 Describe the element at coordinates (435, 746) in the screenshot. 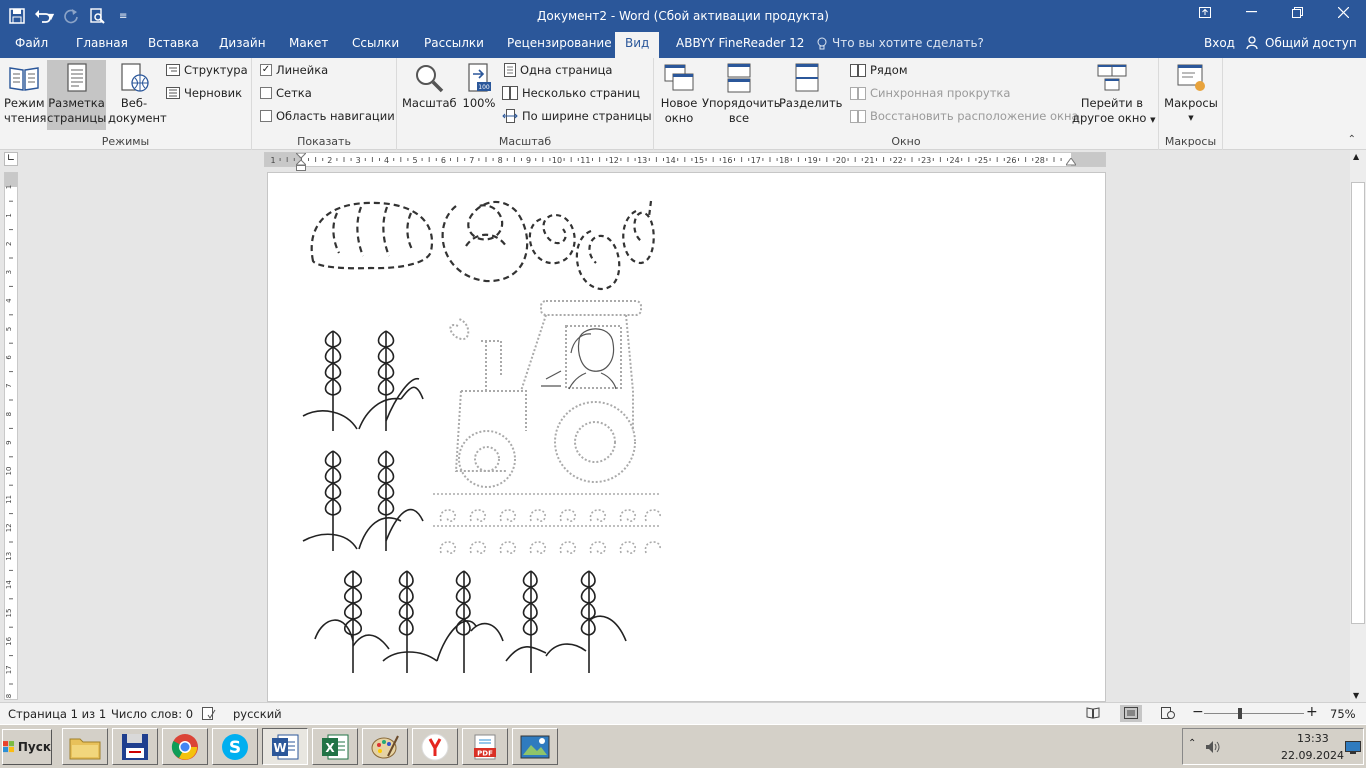

I see `taskbar-yandex` at that location.